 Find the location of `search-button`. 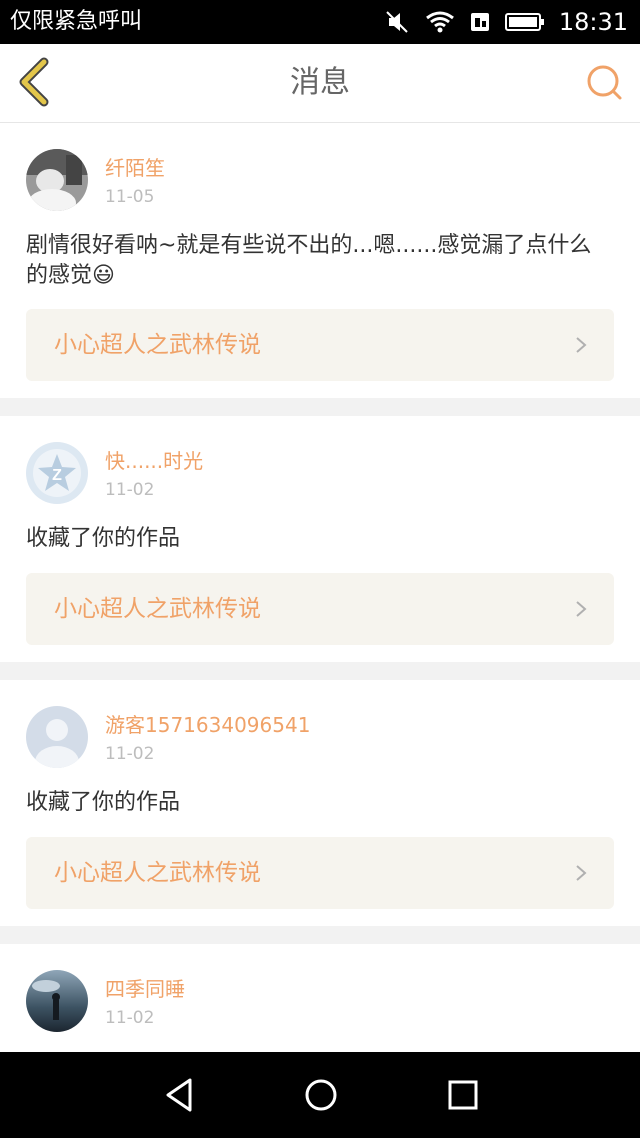

search-button is located at coordinates (604, 82).